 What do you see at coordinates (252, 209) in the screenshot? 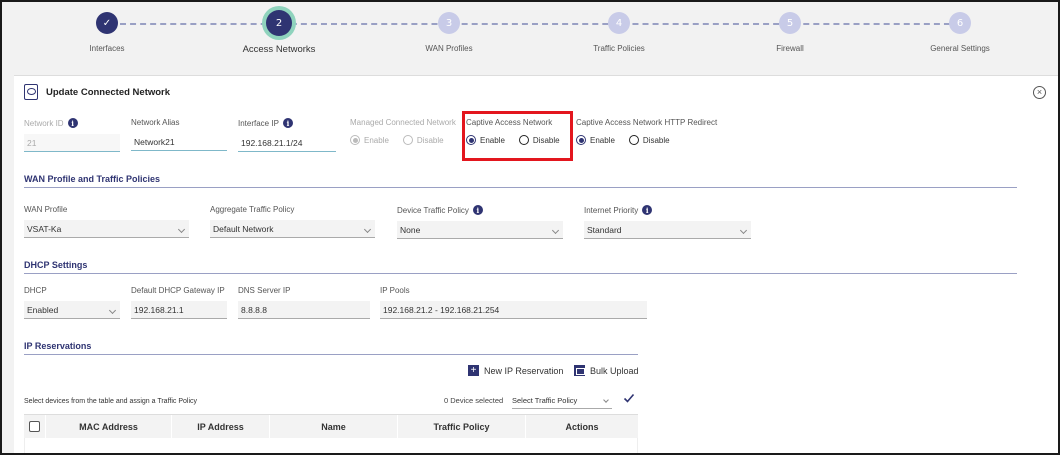
I see `aggregate-policy-label: Aggregate Traffic Policy` at bounding box center [252, 209].